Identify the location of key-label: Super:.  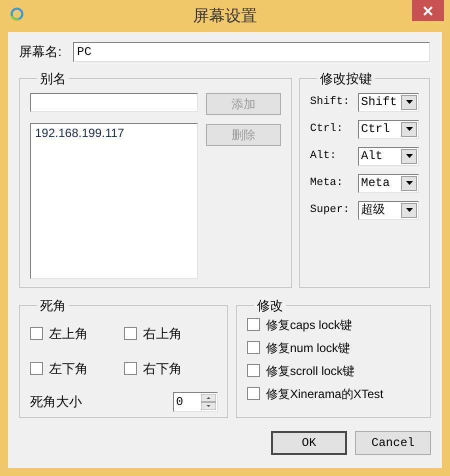
(330, 210).